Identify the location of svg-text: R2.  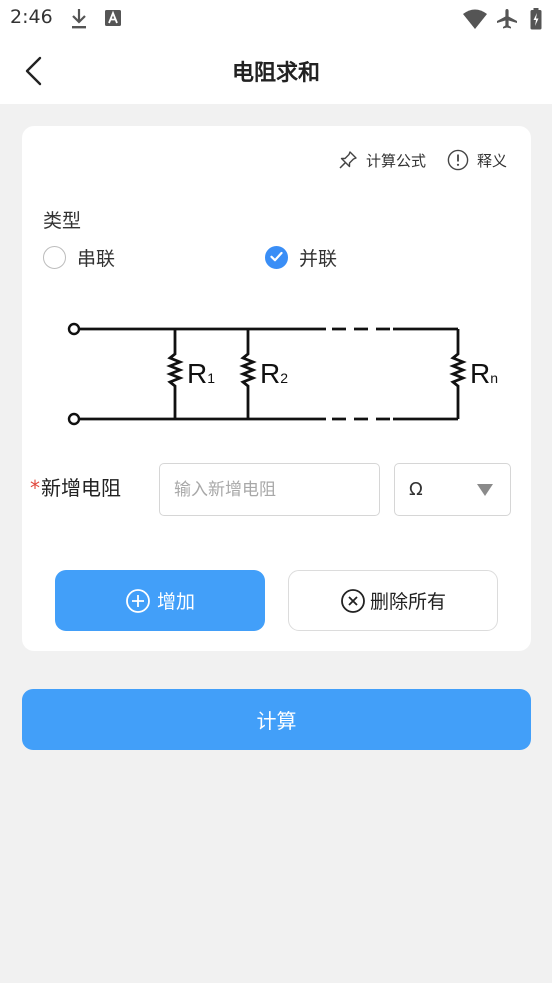
(274, 373).